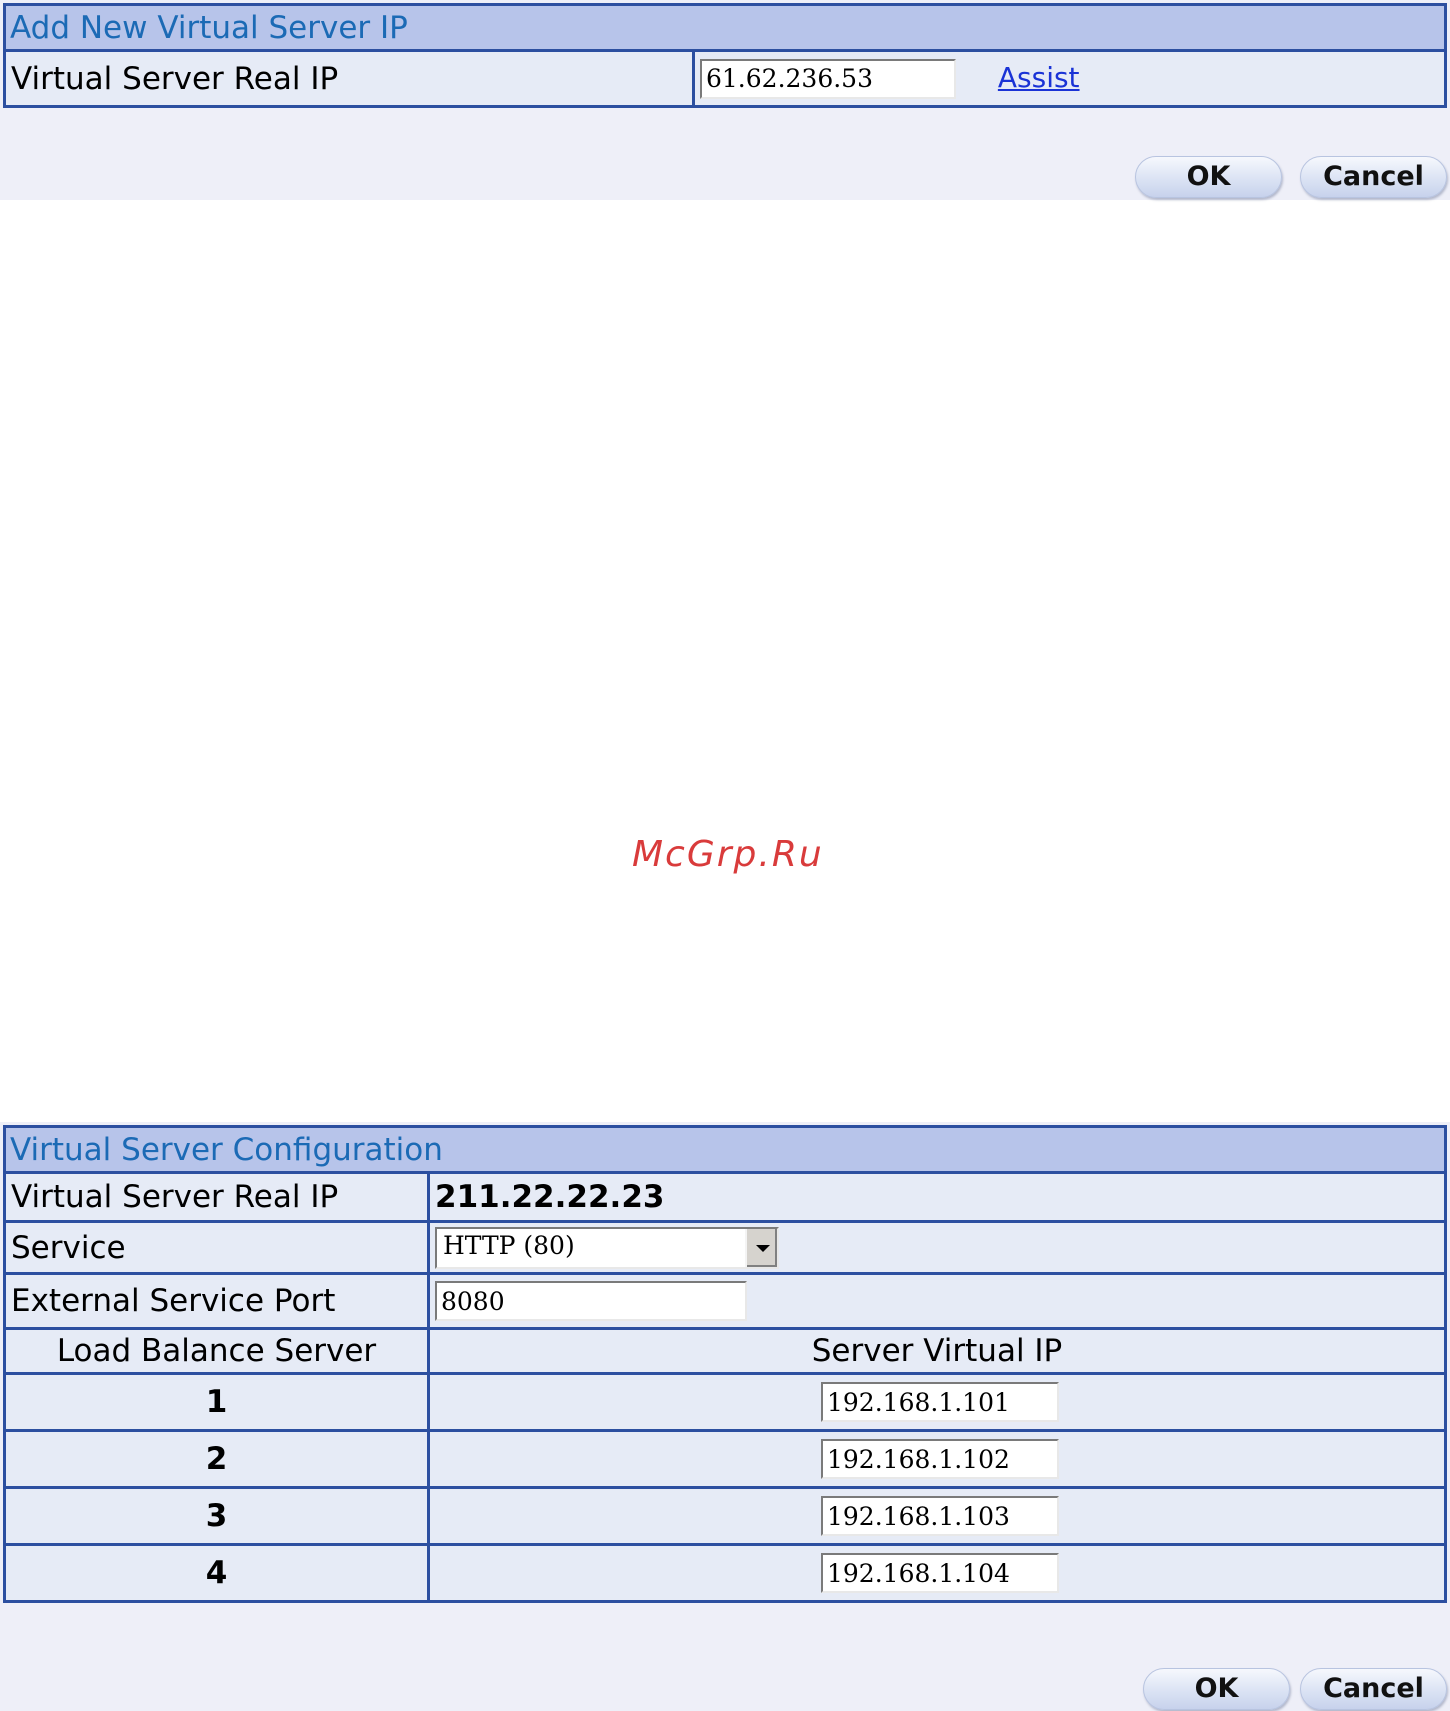  Describe the element at coordinates (937, 1197) in the screenshot. I see `config-real-ip-value: 211.22.22.23` at that location.